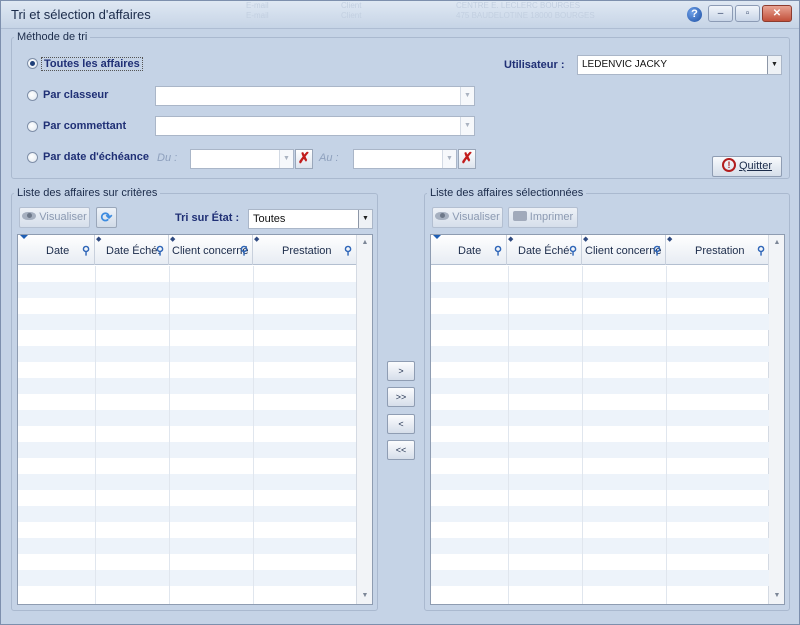  I want to click on commettant-combo: ▼, so click(315, 126).